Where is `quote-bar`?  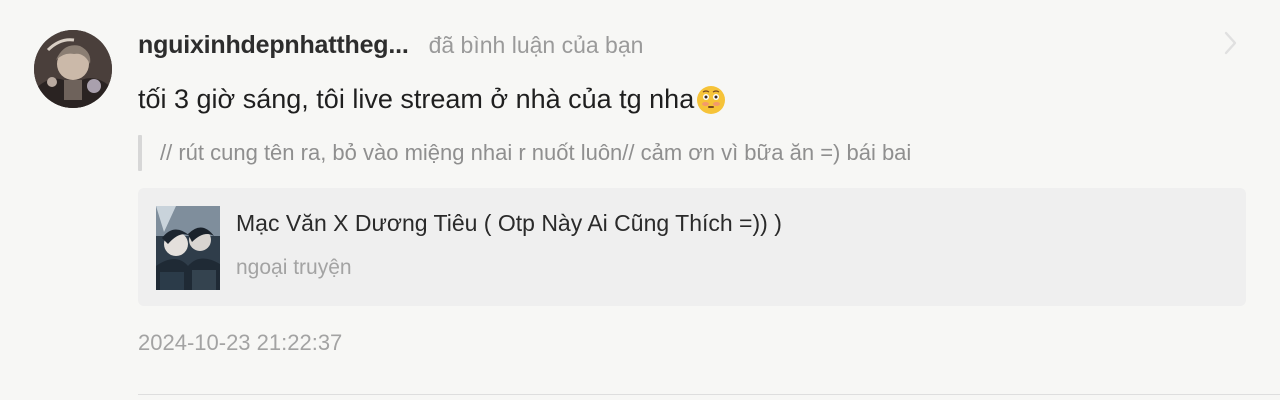 quote-bar is located at coordinates (140, 153).